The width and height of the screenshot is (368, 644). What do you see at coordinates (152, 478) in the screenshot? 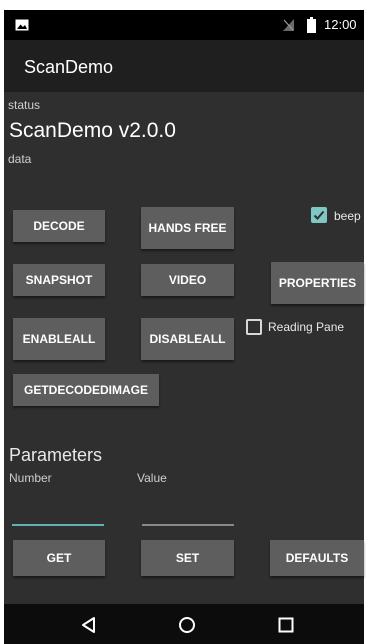
I see `value-label: Value` at bounding box center [152, 478].